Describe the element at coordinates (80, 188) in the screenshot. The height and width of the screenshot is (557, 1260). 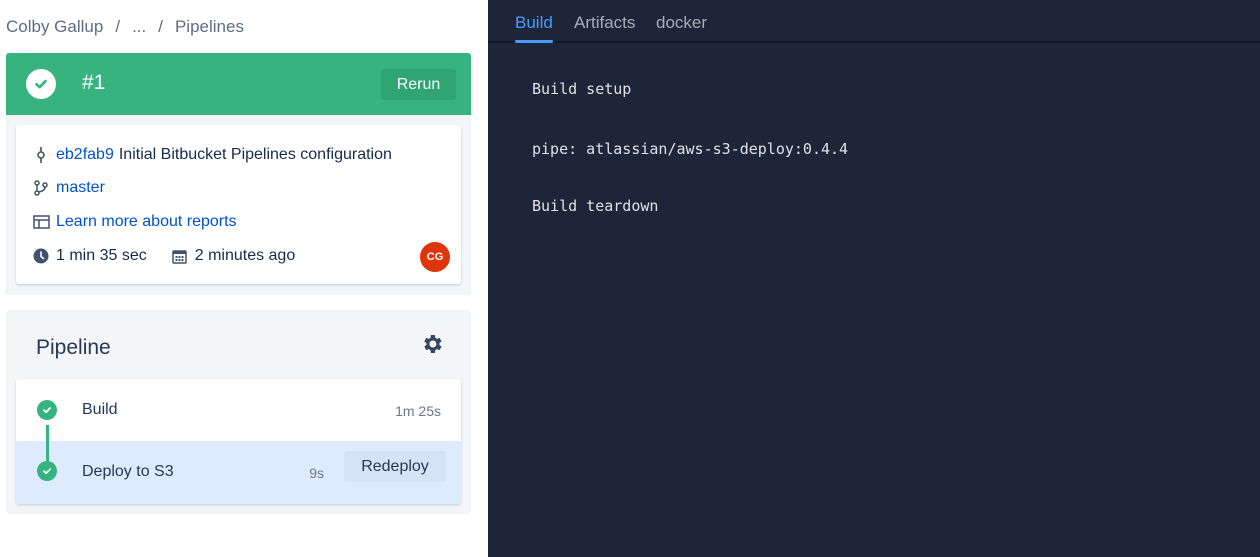
I see `branch-link: master` at that location.